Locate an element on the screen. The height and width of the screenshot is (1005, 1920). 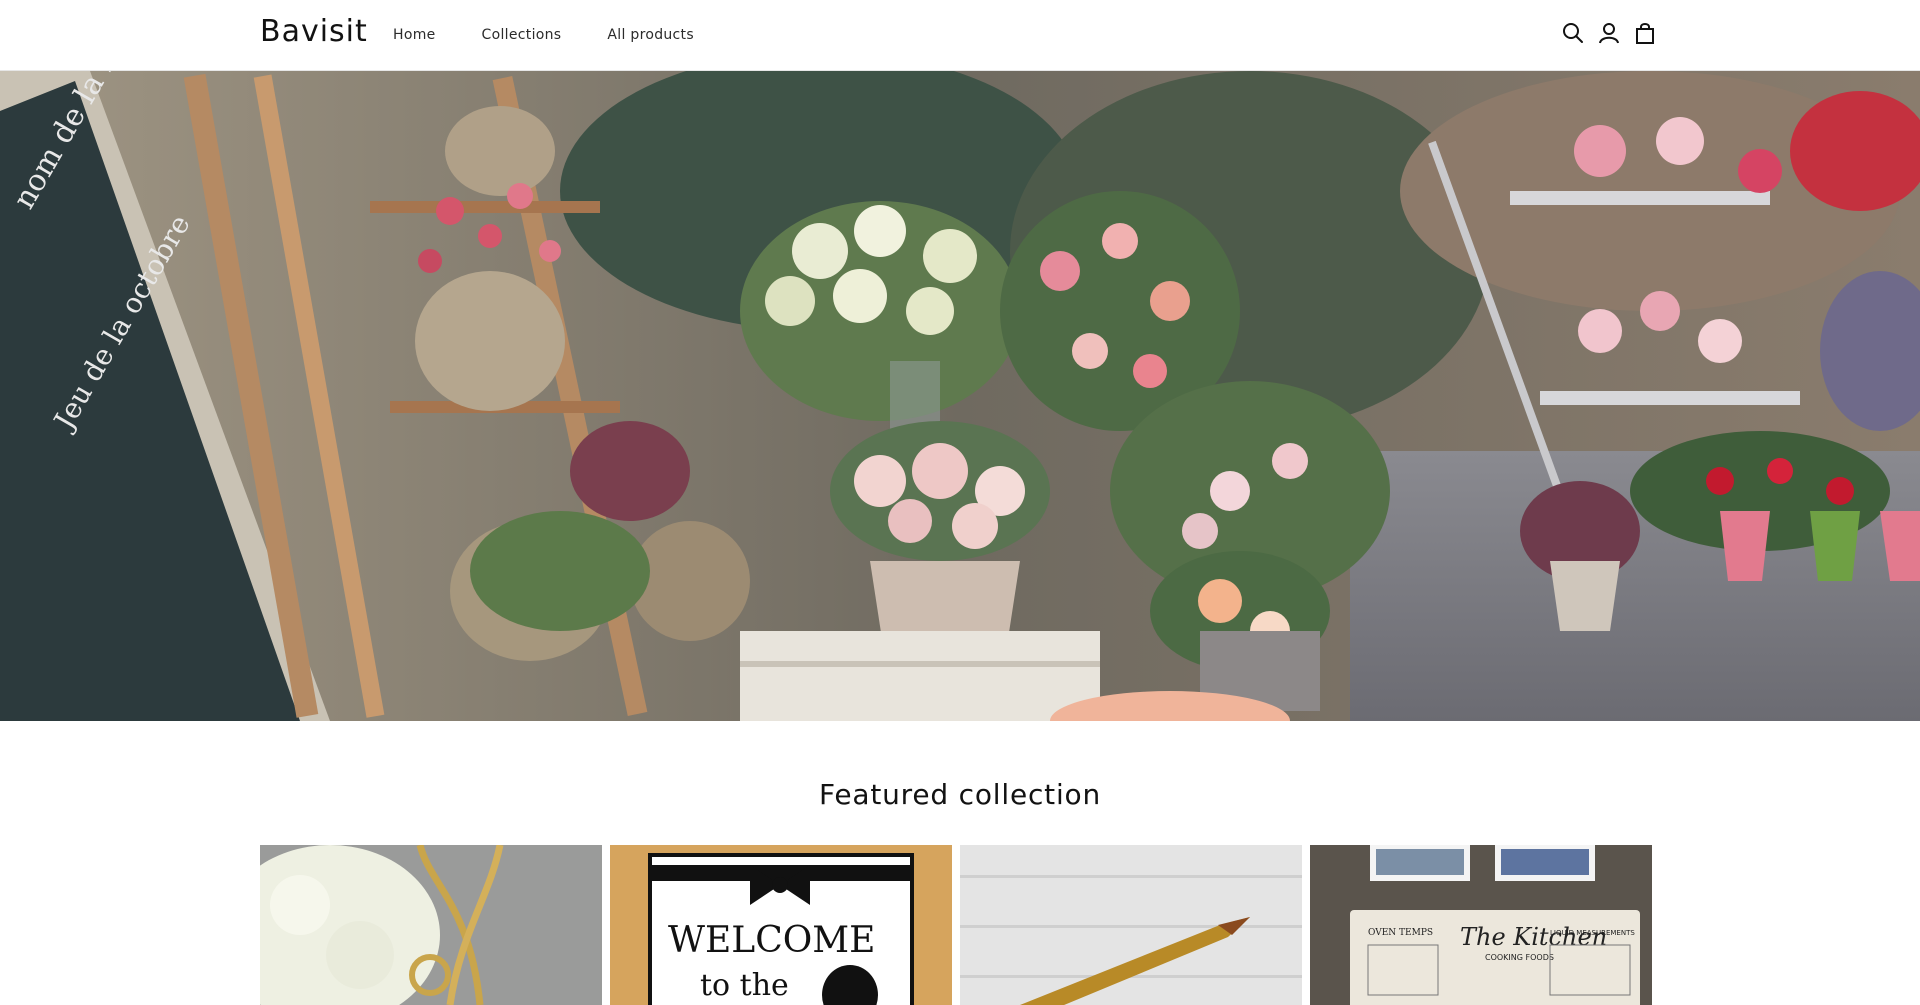
chart-left-header: OVEN TEMPS is located at coordinates (1400, 933).